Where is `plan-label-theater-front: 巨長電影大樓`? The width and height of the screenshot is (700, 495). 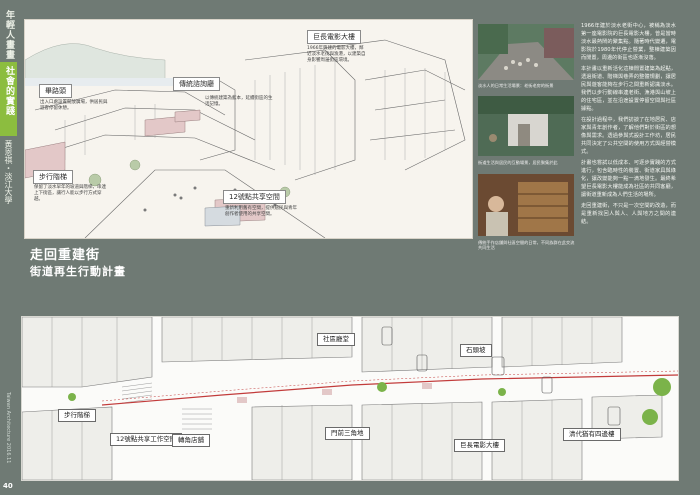 plan-label-theater-front: 巨長電影大樓 is located at coordinates (479, 445).